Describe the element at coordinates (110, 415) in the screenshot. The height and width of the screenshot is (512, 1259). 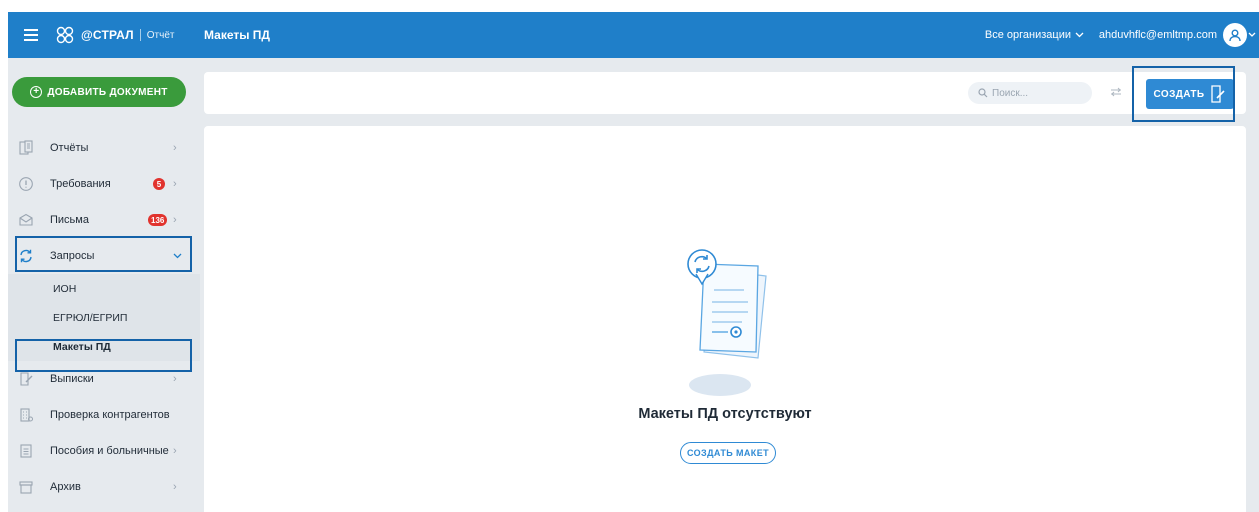
I see `sidebar-item-label: Проверка контрагентов` at that location.